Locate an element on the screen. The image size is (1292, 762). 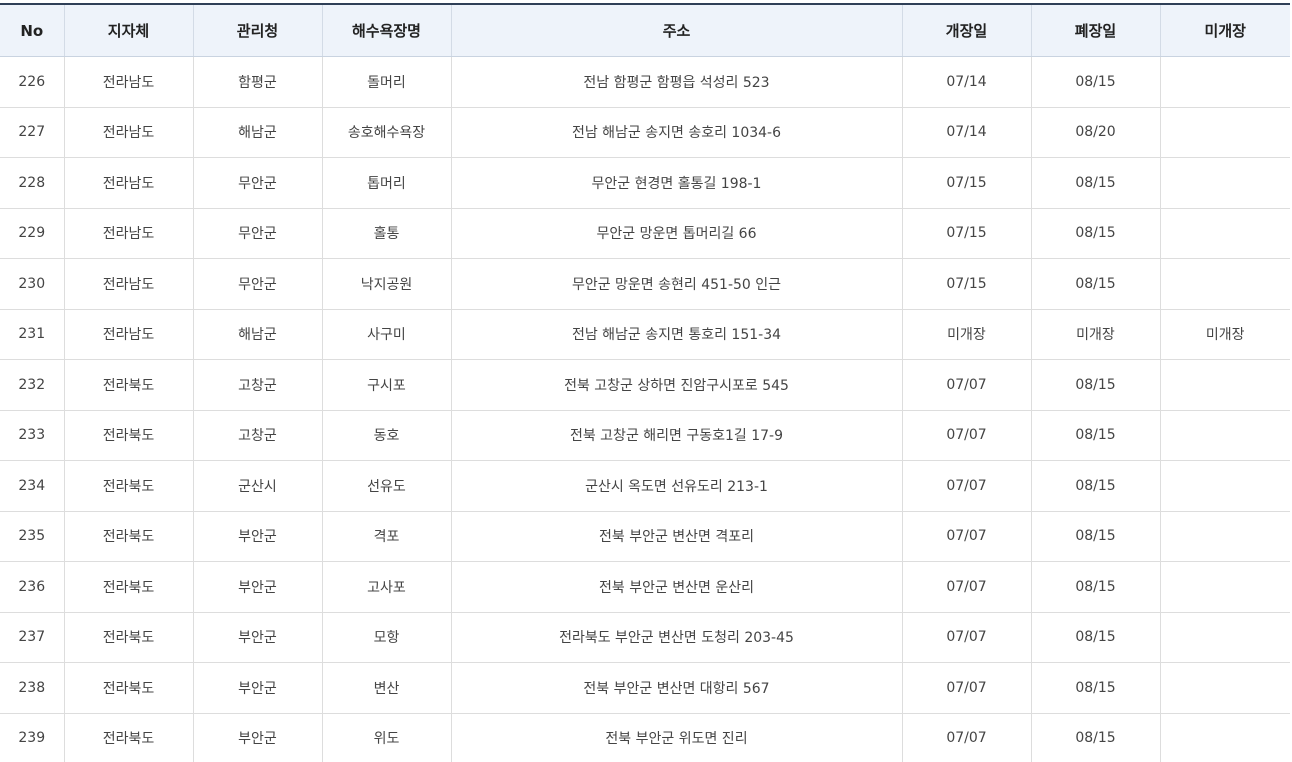
cell-no: 230 is located at coordinates (32, 284).